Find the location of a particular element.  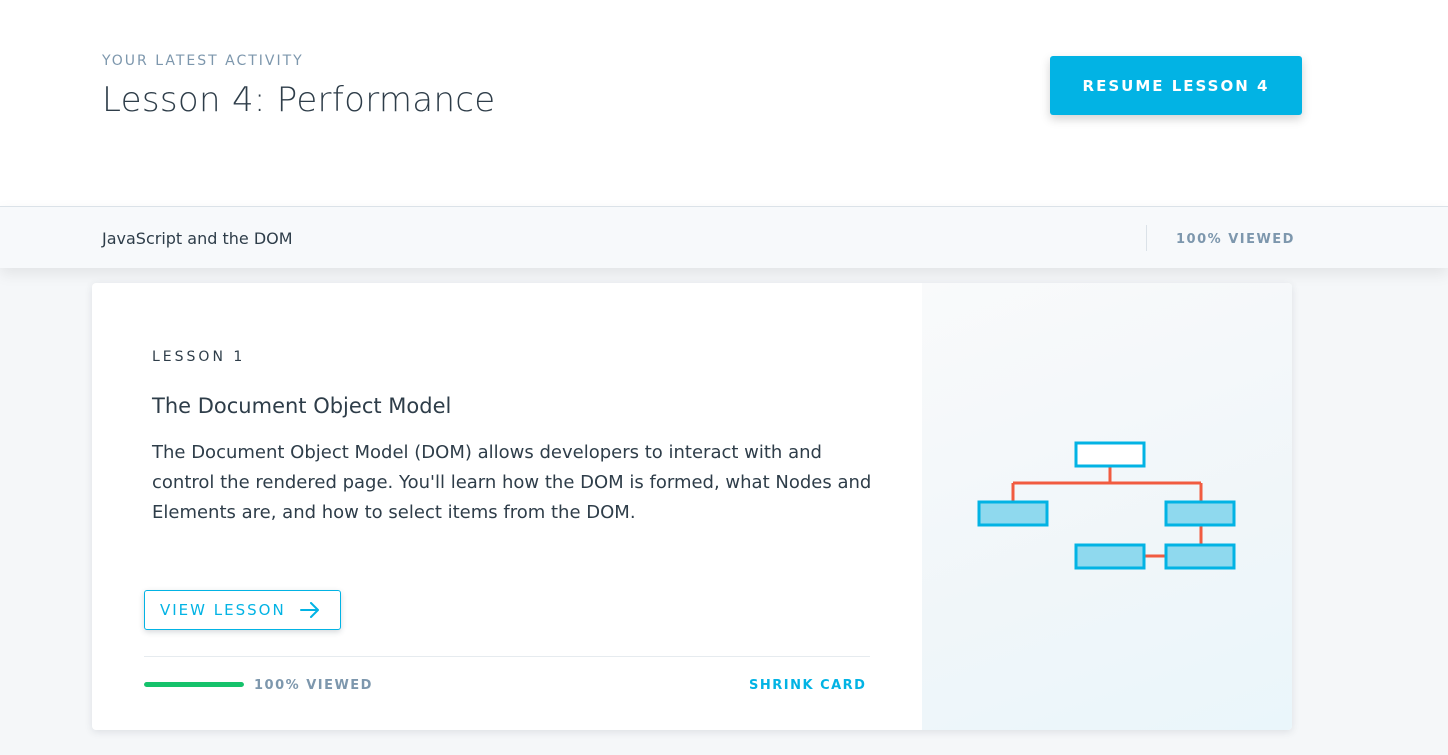

progress-bar is located at coordinates (194, 684).